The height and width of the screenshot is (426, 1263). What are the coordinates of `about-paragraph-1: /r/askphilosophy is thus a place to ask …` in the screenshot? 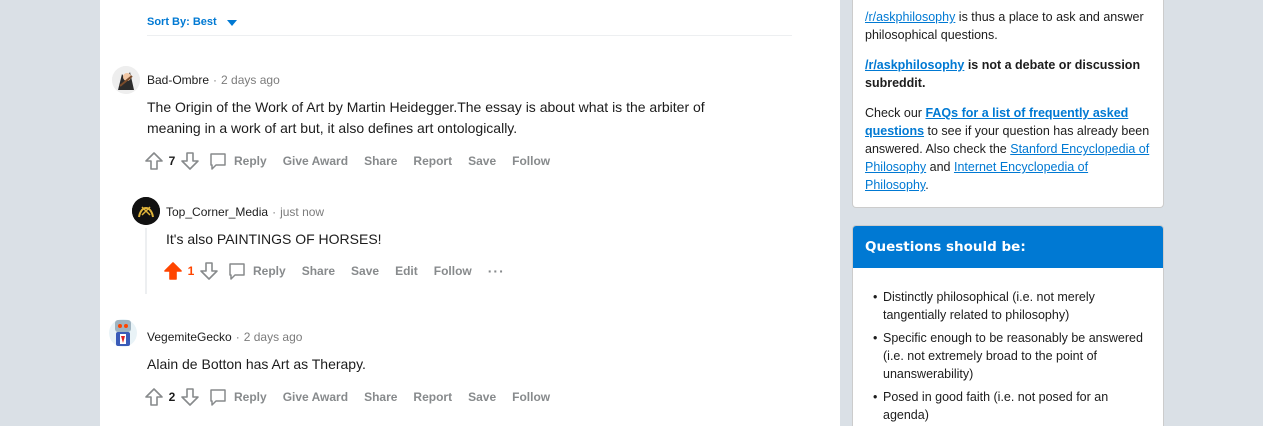 It's located at (1008, 26).